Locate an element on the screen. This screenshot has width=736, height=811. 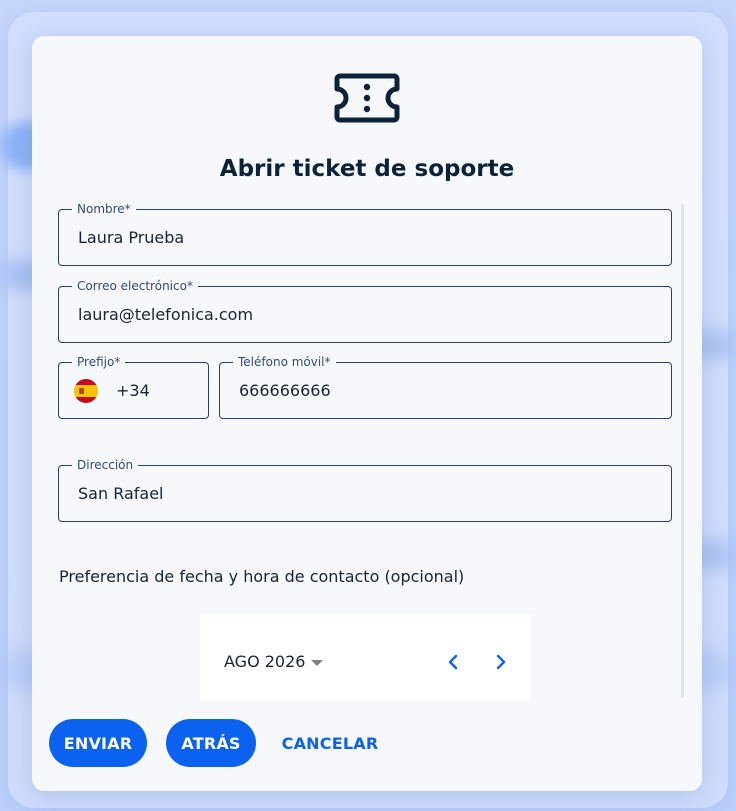
month-selector-label: AGO 2026 is located at coordinates (265, 661).